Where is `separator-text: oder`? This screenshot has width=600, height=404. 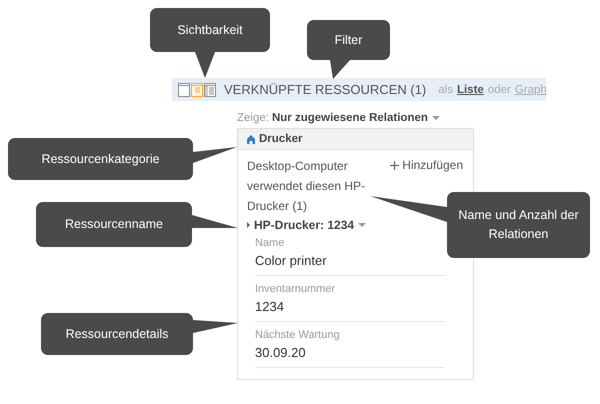
separator-text: oder is located at coordinates (499, 90).